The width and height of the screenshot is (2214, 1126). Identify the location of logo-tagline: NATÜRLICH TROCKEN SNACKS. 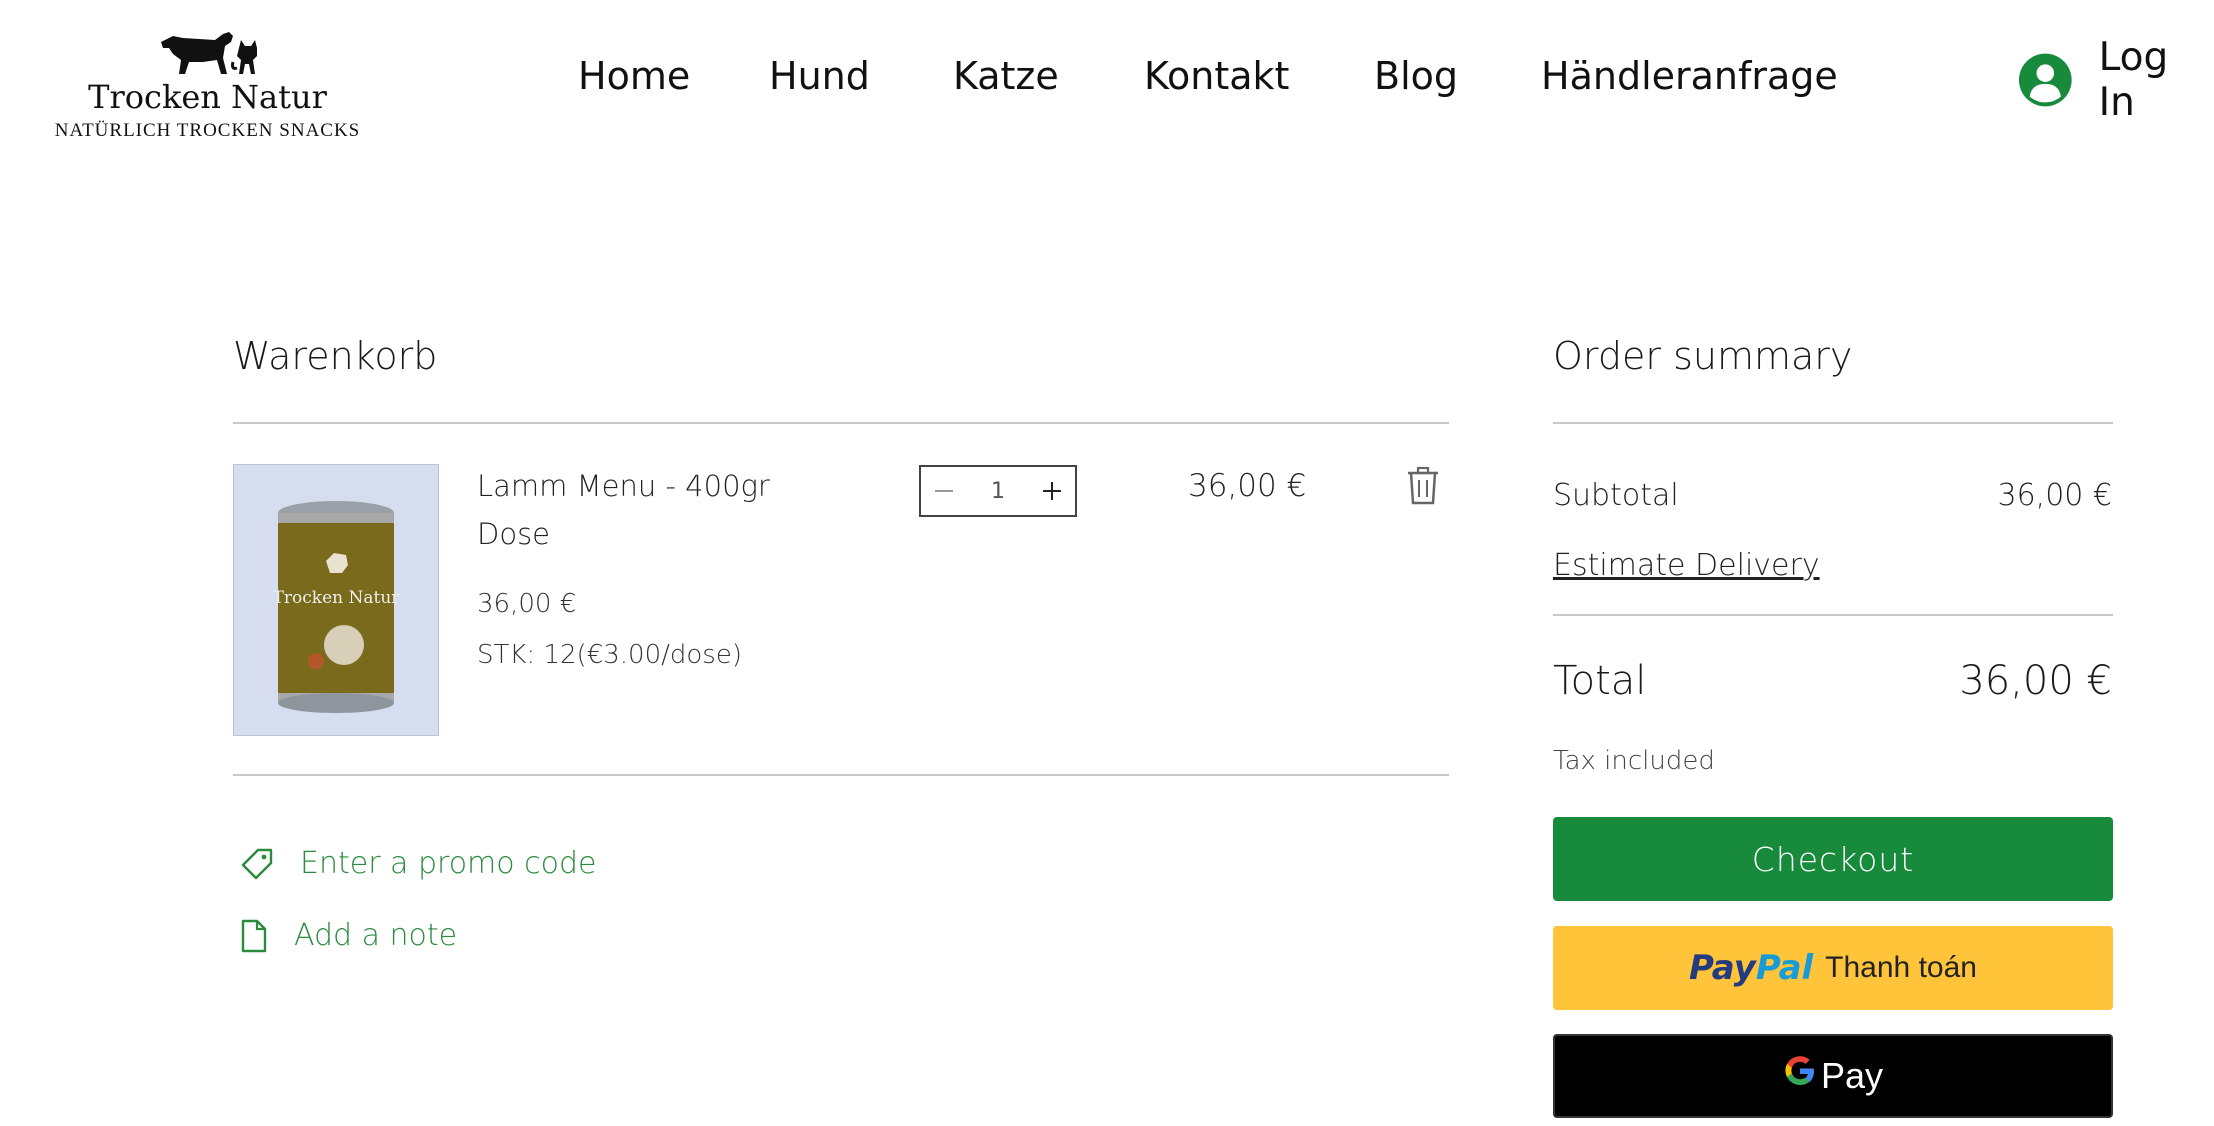
(207, 130).